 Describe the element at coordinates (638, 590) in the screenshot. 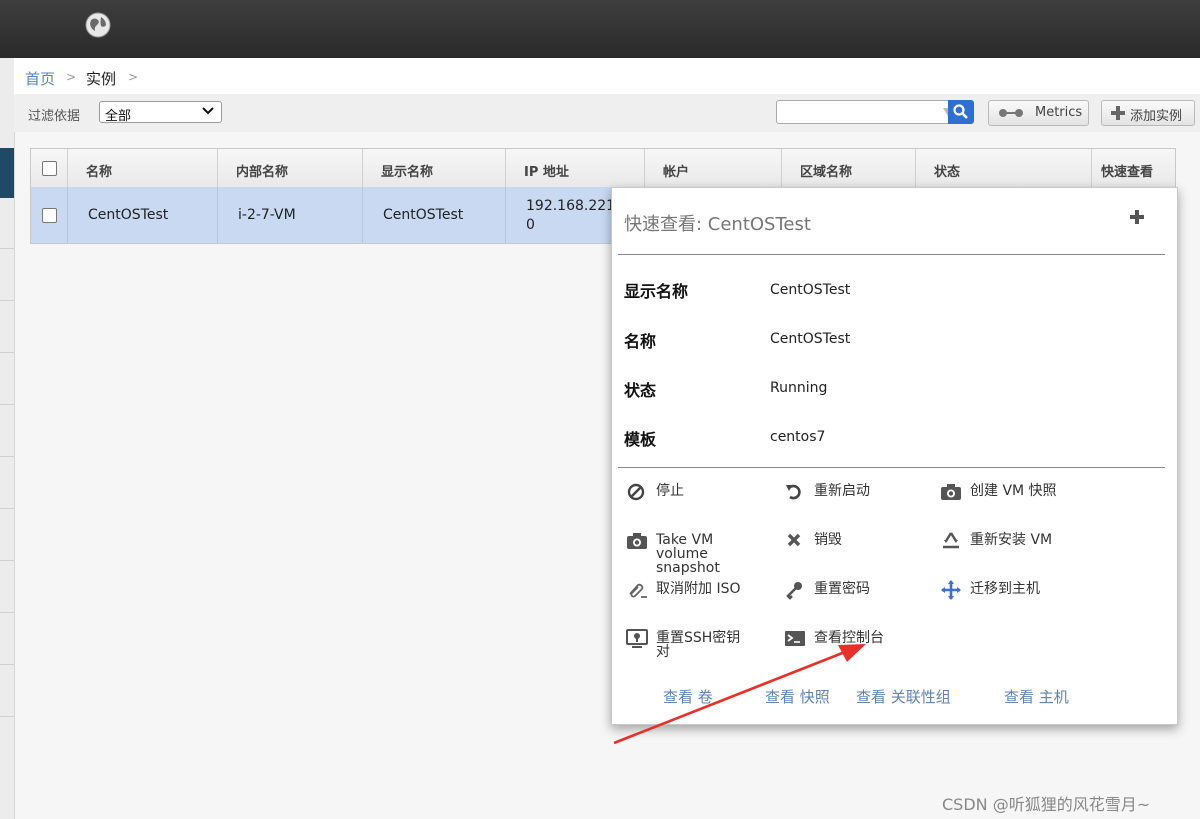

I see `paperclip-icon` at that location.